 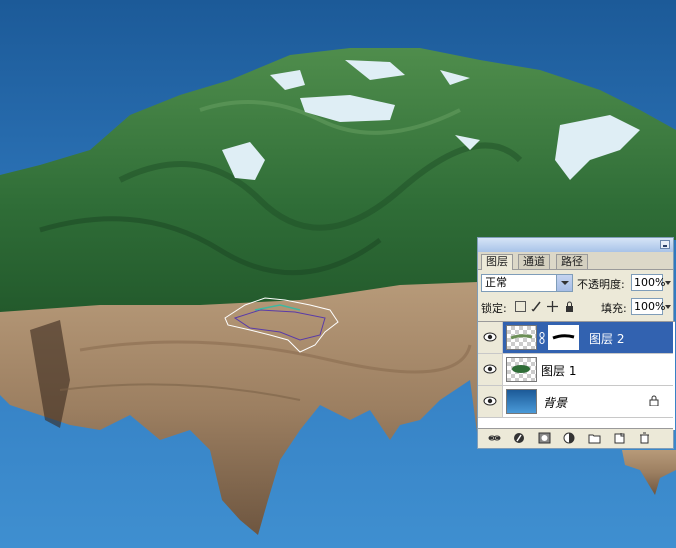 What do you see at coordinates (552, 306) in the screenshot?
I see `lock-position-icon` at bounding box center [552, 306].